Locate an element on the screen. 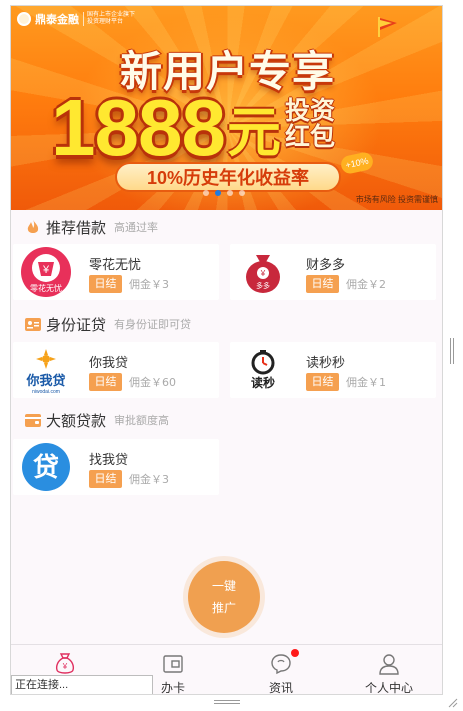 The width and height of the screenshot is (463, 711). brand-name: 鼎泰金融 is located at coordinates (57, 20).